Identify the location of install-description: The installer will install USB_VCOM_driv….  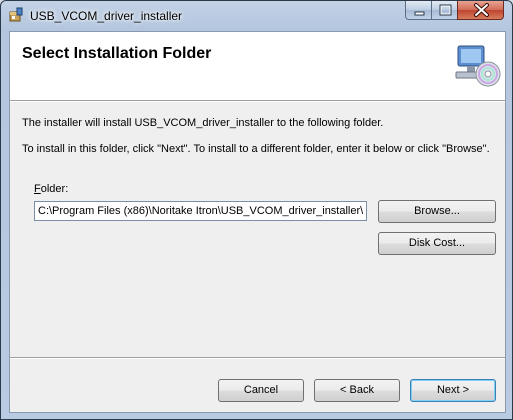
(203, 123).